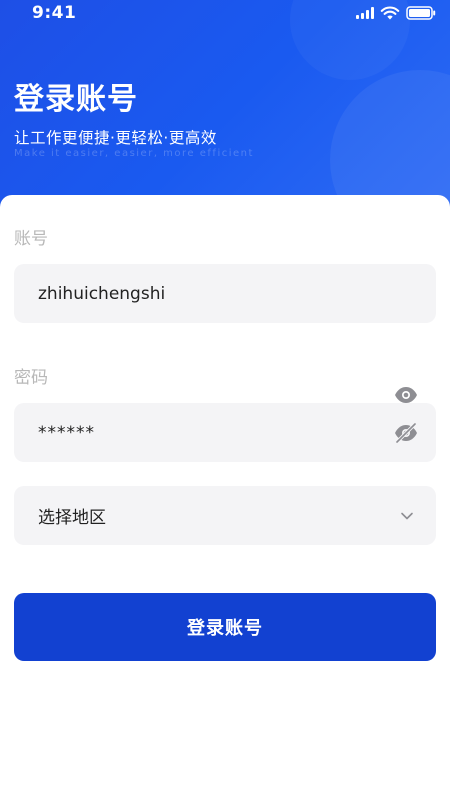 Image resolution: width=450 pixels, height=800 pixels. Describe the element at coordinates (421, 13) in the screenshot. I see `battery-icon` at that location.